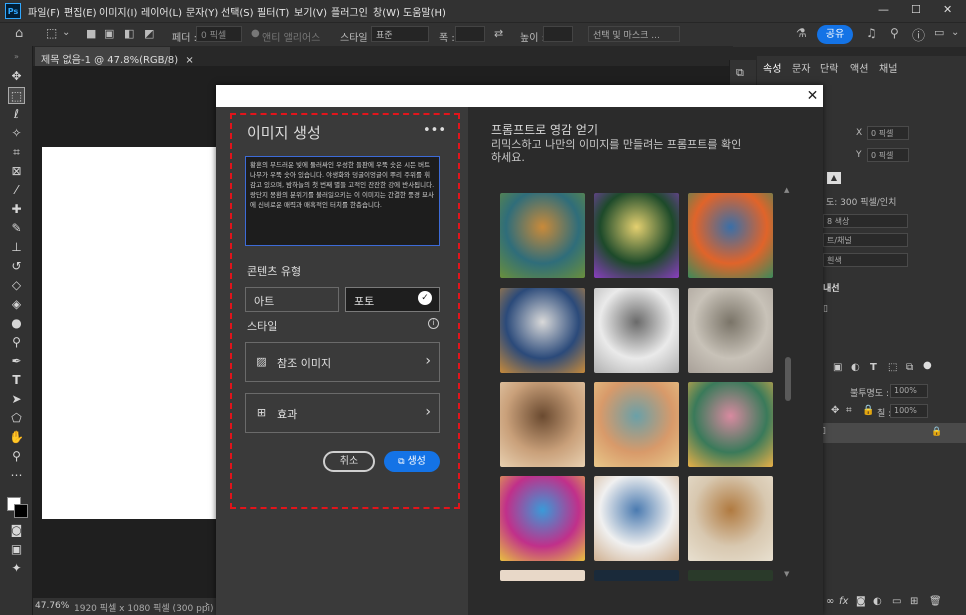 Image resolution: width=966 pixels, height=615 pixels. I want to click on adjustment-layer-icon: ◐, so click(877, 601).